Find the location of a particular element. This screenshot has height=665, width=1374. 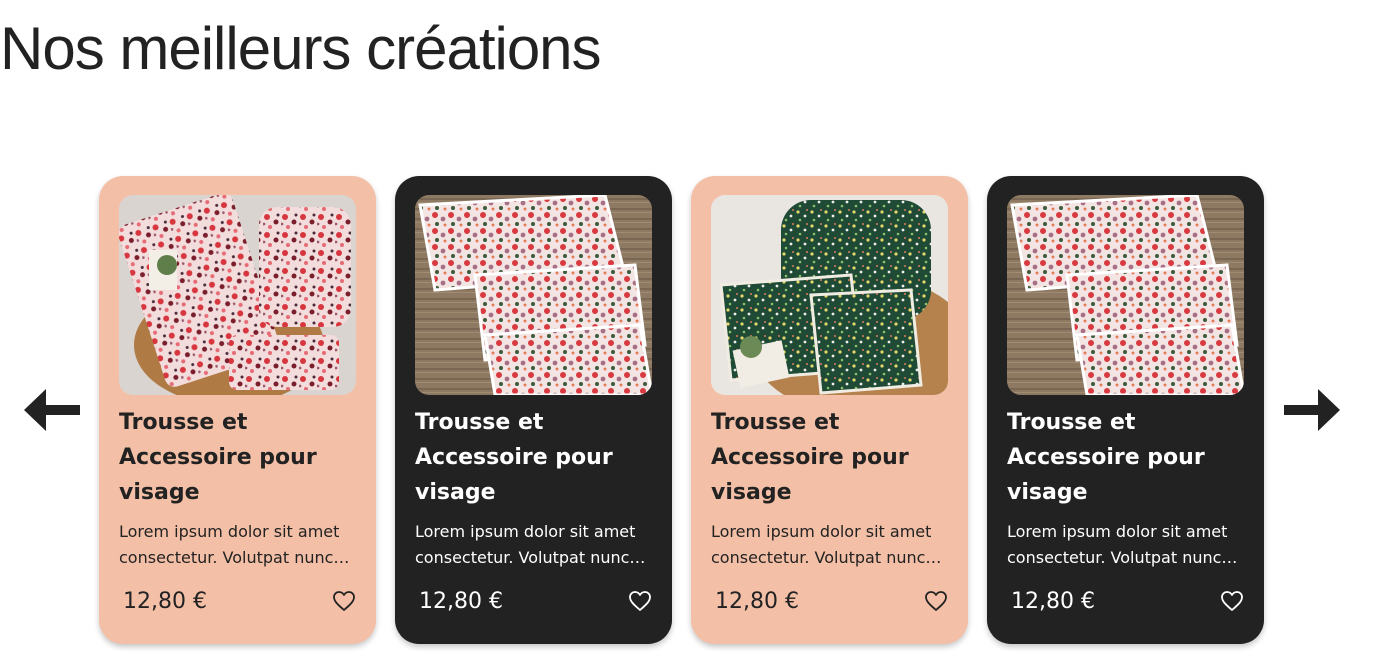

product-image-floral-pouch-set is located at coordinates (237, 295).